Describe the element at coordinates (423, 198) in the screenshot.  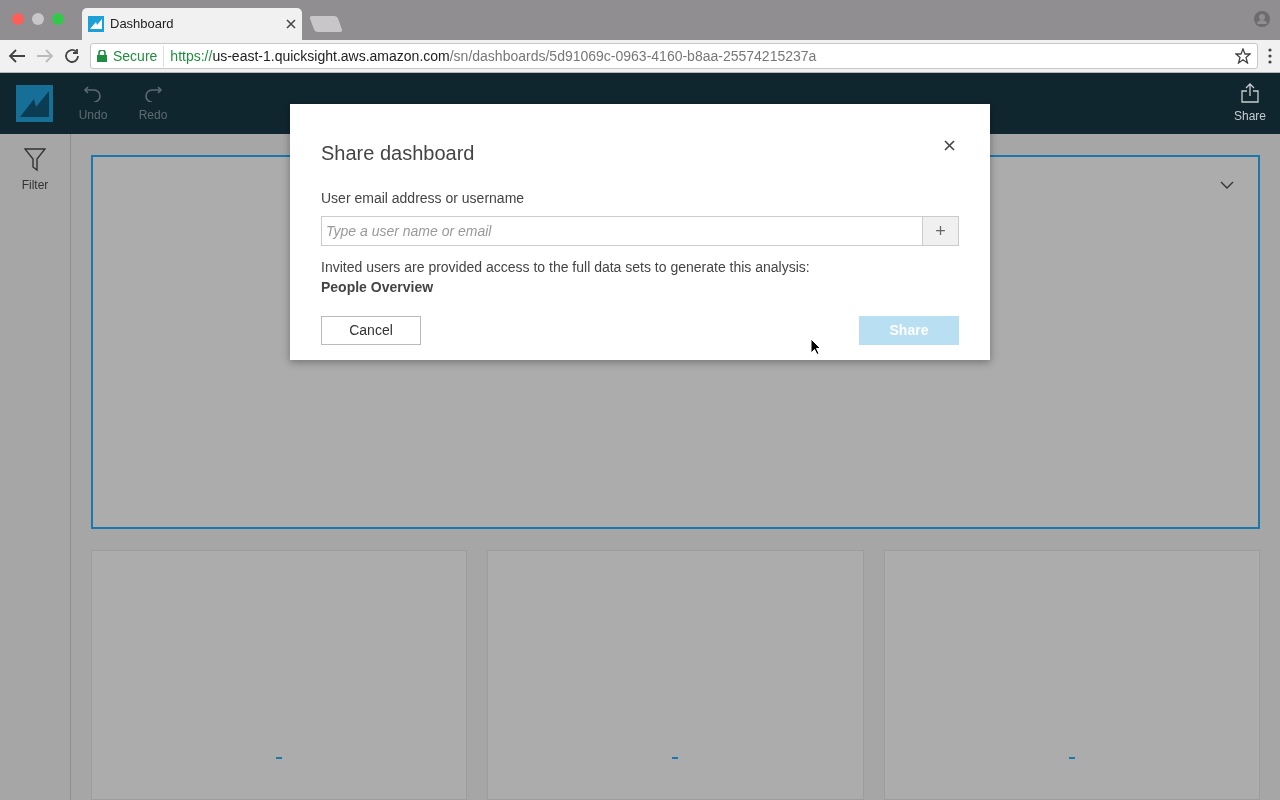
I see `field-label: User email address or username` at that location.